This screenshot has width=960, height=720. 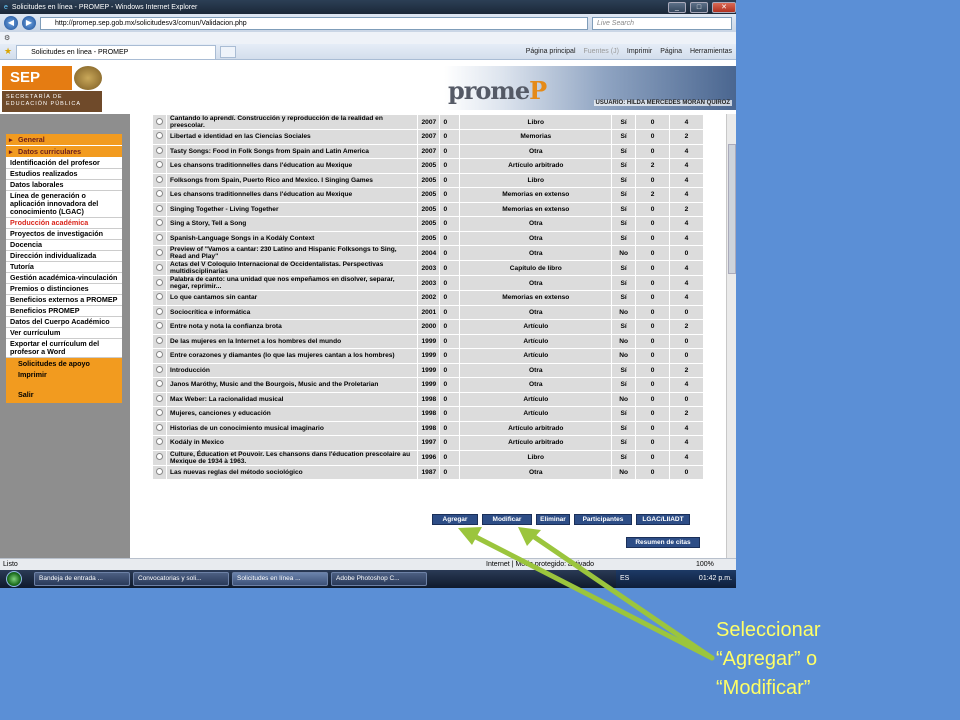 What do you see at coordinates (540, 564) in the screenshot?
I see `status-zone: Internet | Modo protegido: activado` at bounding box center [540, 564].